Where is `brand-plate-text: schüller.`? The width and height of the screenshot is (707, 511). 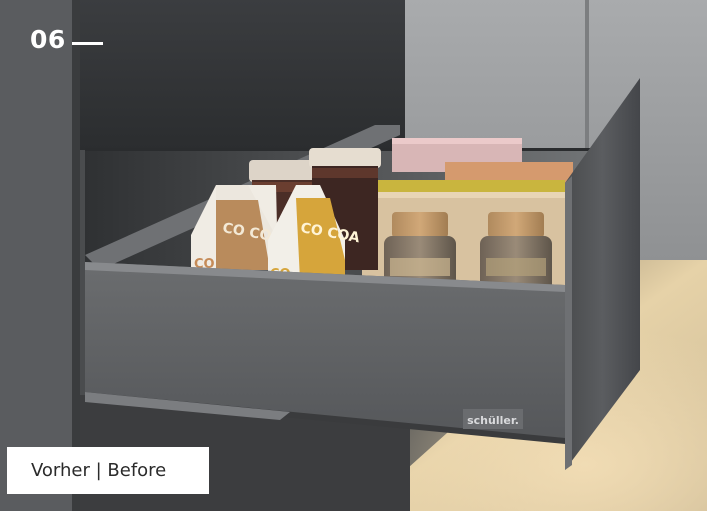
brand-plate-text: schüller. is located at coordinates (493, 420).